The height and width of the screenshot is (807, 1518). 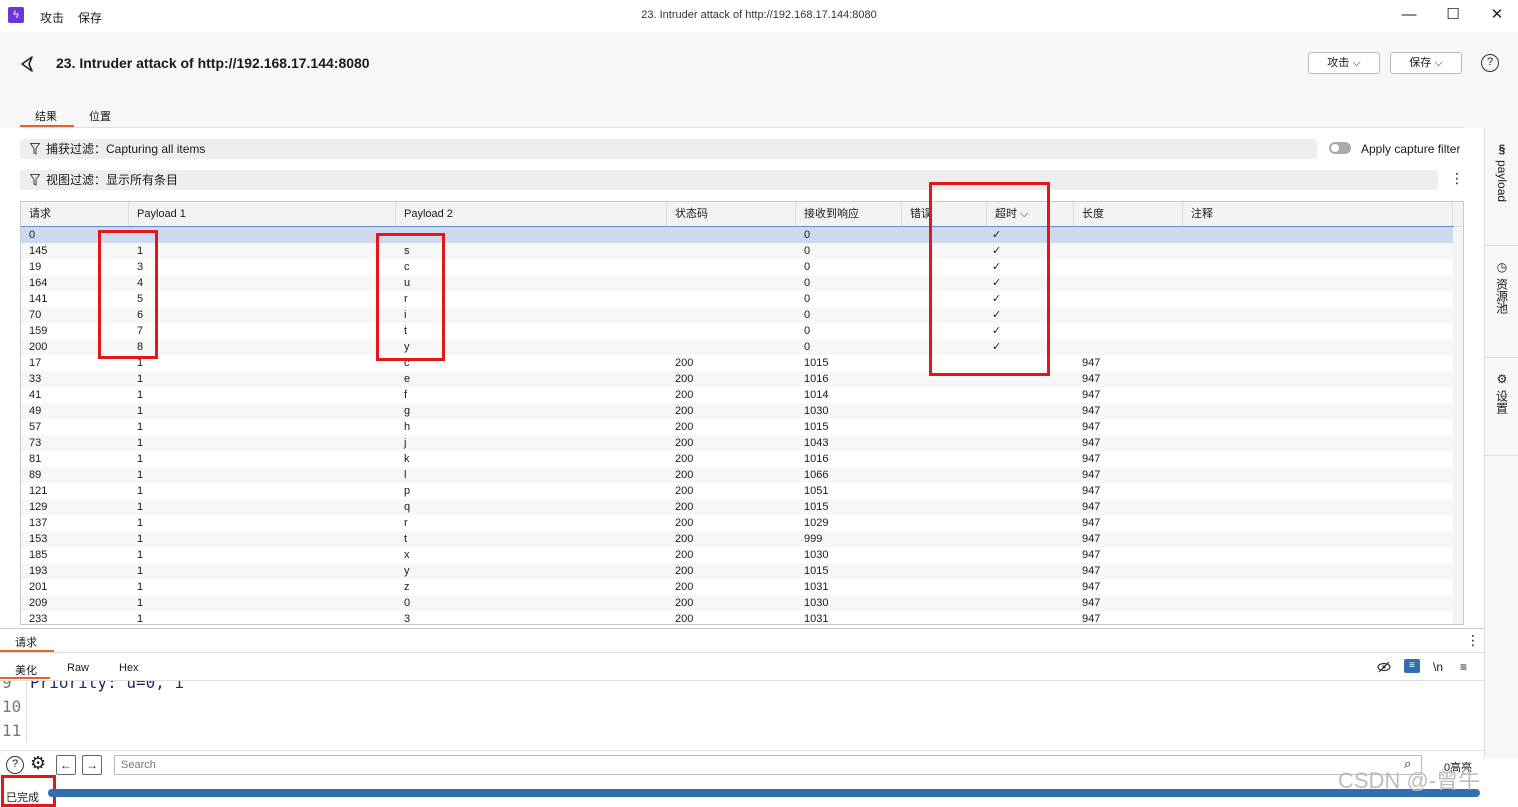 I want to click on table-cell: k, so click(x=407, y=459).